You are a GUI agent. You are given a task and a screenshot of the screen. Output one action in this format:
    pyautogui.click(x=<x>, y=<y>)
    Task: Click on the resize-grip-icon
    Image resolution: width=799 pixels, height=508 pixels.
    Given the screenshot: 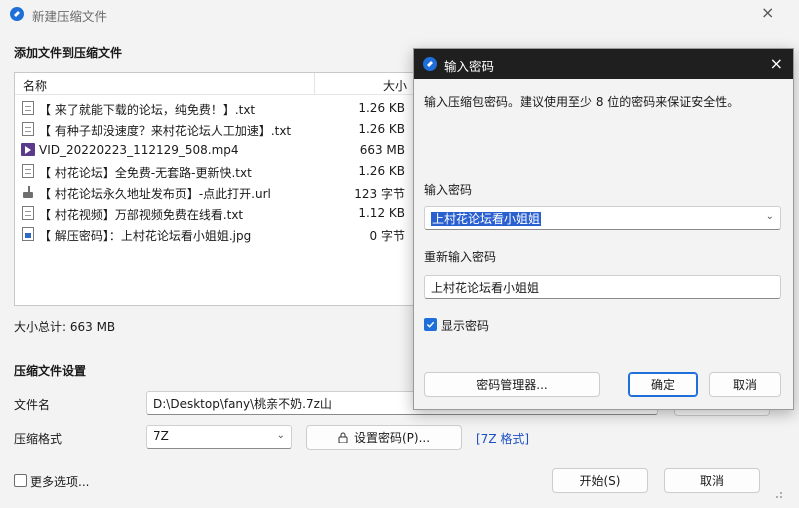 What is the action you would take?
    pyautogui.click(x=778, y=493)
    